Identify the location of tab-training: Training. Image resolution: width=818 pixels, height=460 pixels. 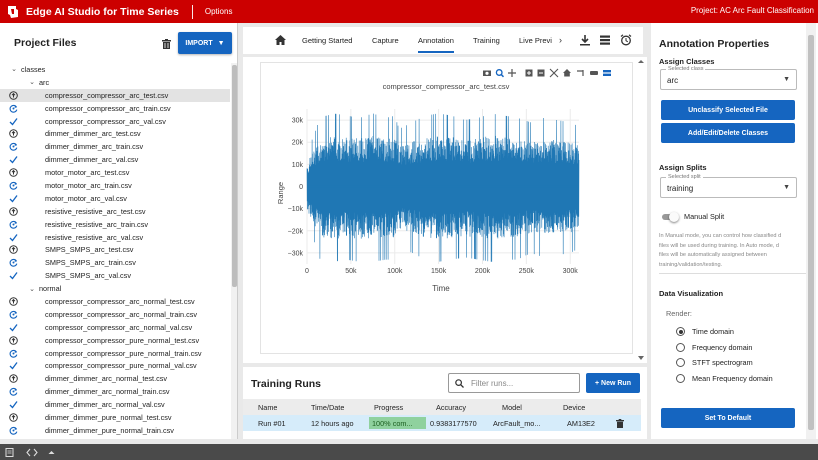
(486, 40).